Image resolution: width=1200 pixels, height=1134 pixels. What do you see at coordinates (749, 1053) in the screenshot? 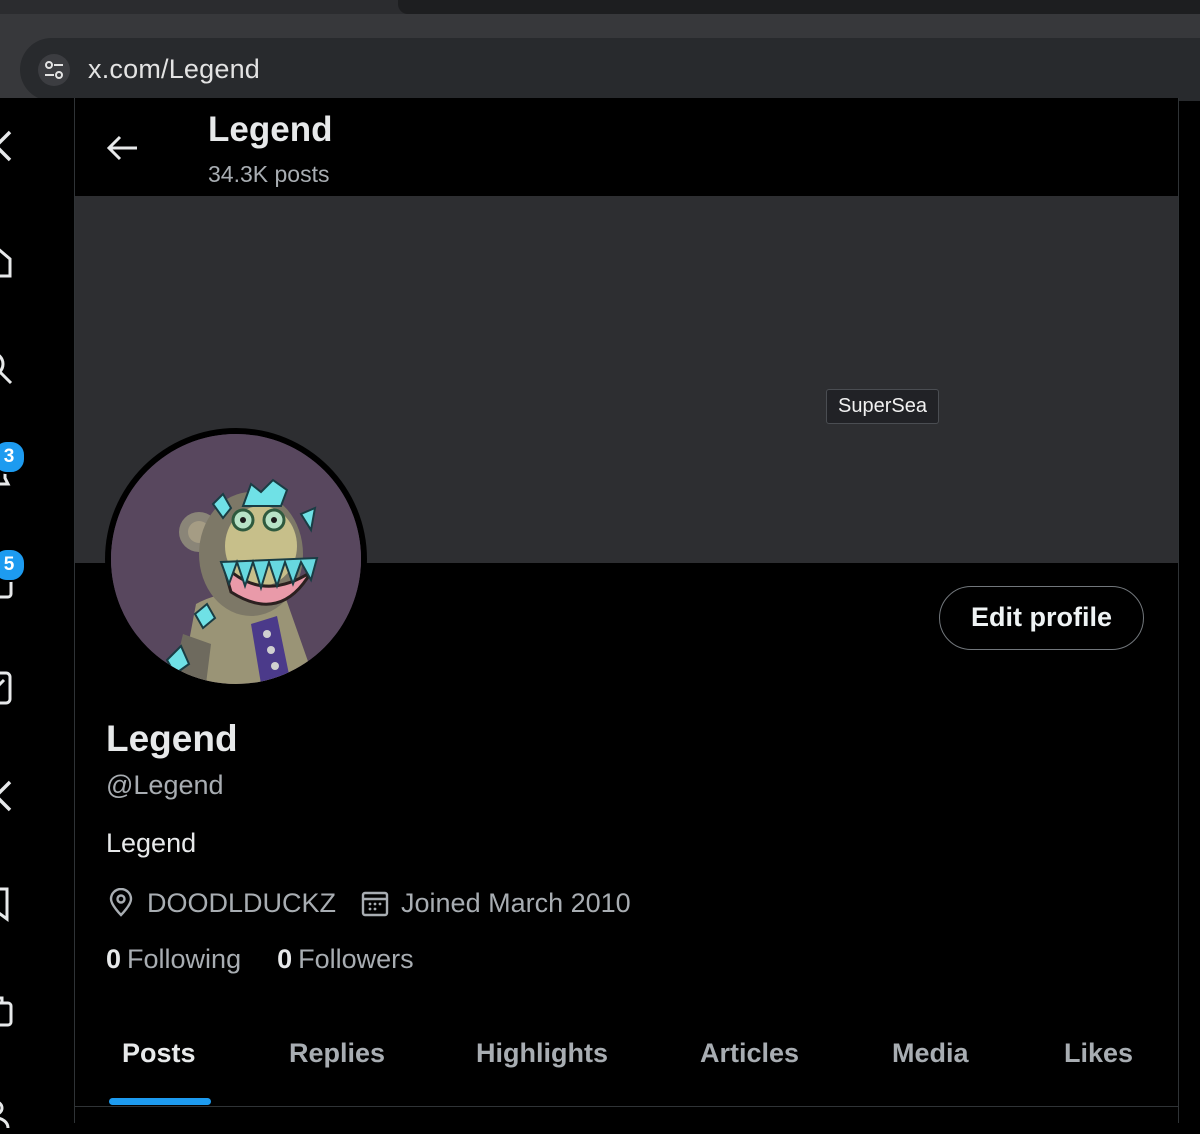
I see `tab-articles: Articles` at bounding box center [749, 1053].